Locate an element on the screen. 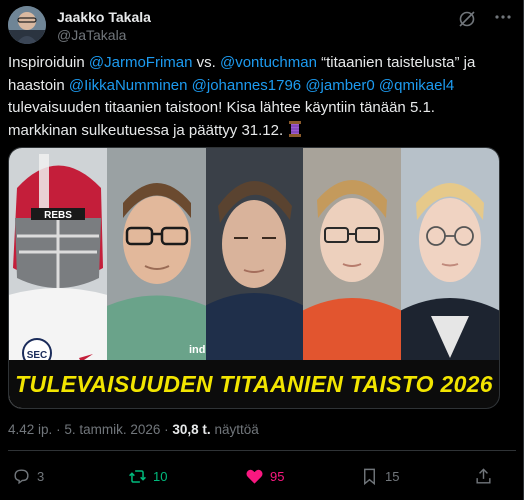 The image size is (524, 500). author-handle: @JaTakala is located at coordinates (91, 35).